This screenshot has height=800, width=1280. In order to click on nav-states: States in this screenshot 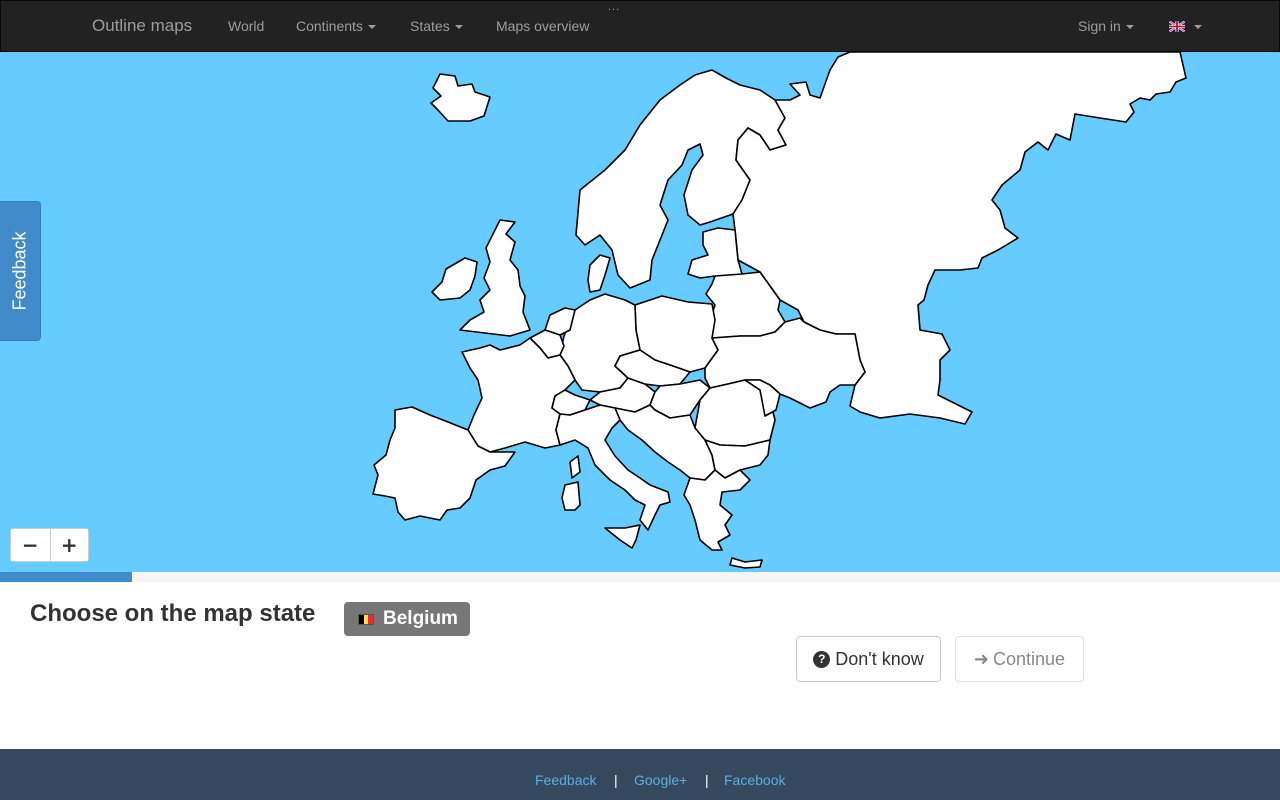, I will do `click(436, 26)`.